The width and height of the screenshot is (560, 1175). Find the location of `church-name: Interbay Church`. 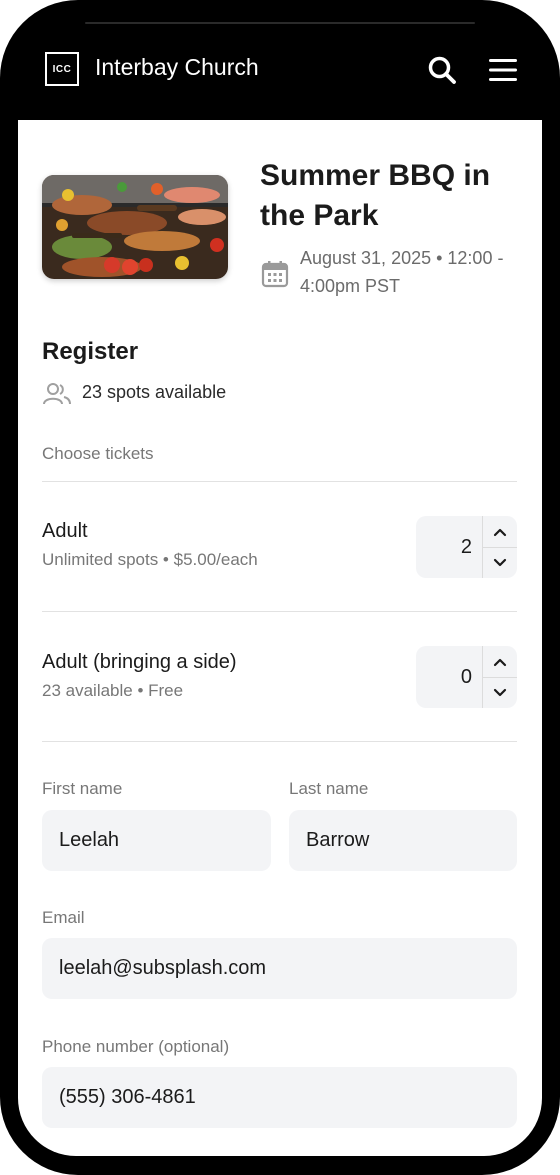

church-name: Interbay Church is located at coordinates (177, 67).